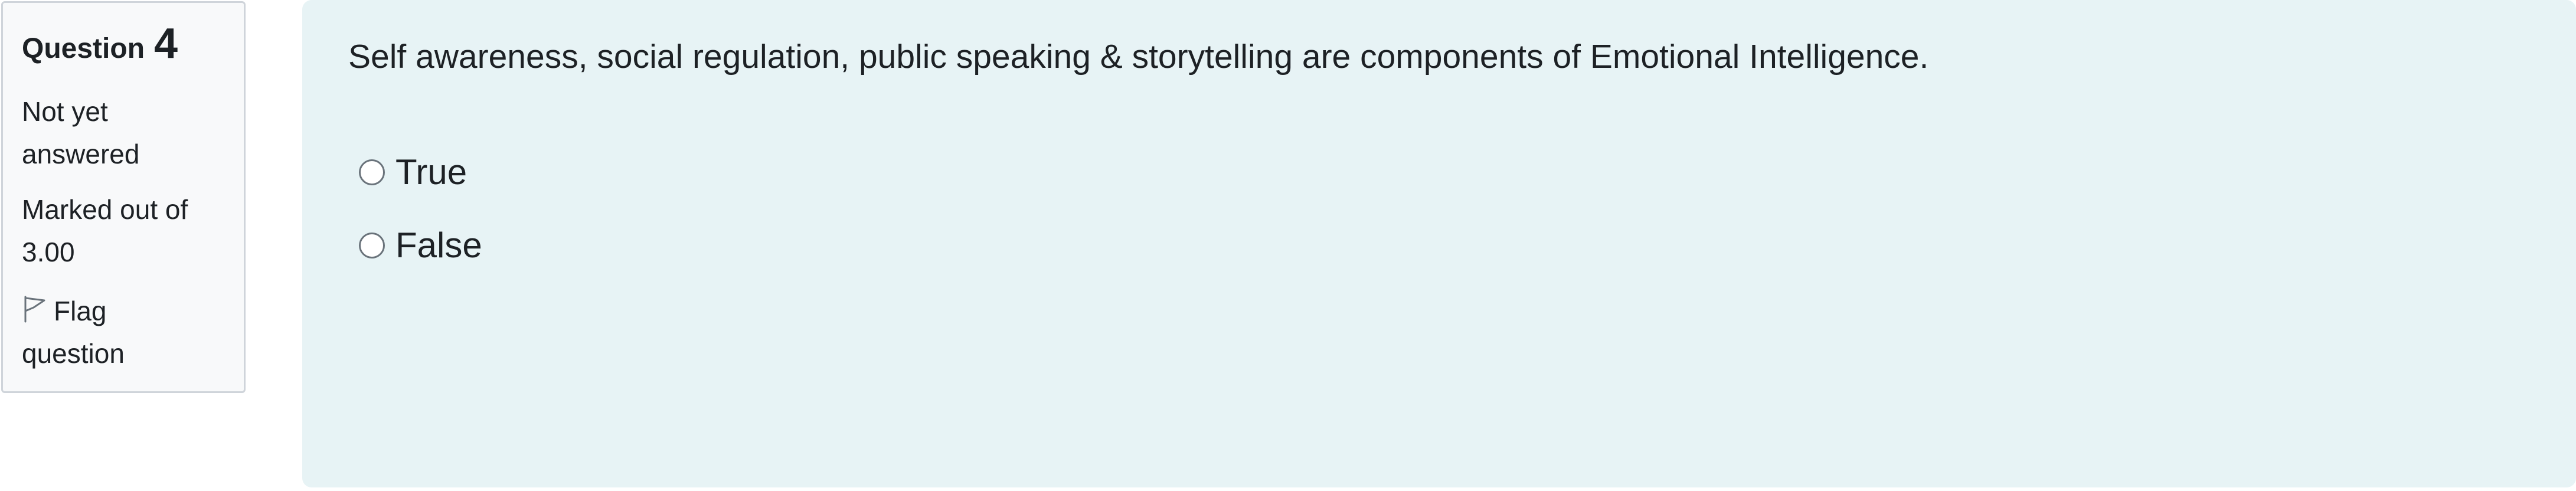 The image size is (2576, 491). Describe the element at coordinates (372, 172) in the screenshot. I see `radio-button-true` at that location.